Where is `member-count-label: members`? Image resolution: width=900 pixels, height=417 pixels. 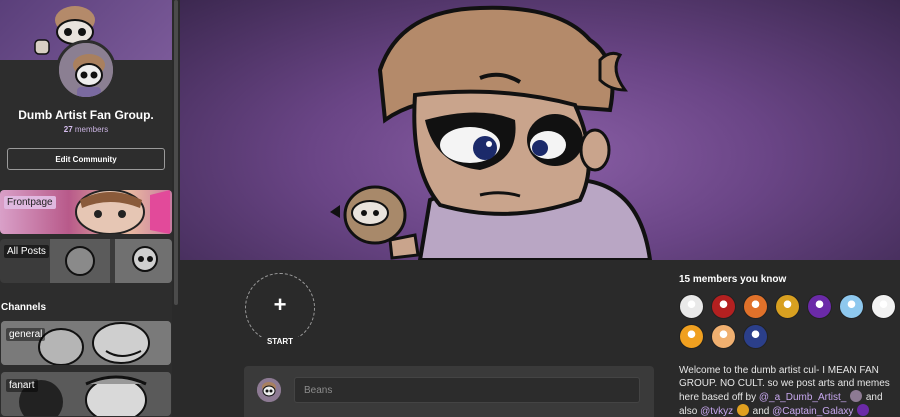 member-count-label: members is located at coordinates (91, 129).